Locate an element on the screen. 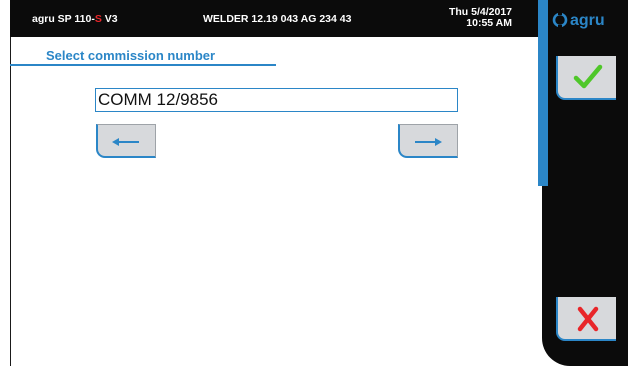 This screenshot has height=366, width=628. x-icon is located at coordinates (588, 319).